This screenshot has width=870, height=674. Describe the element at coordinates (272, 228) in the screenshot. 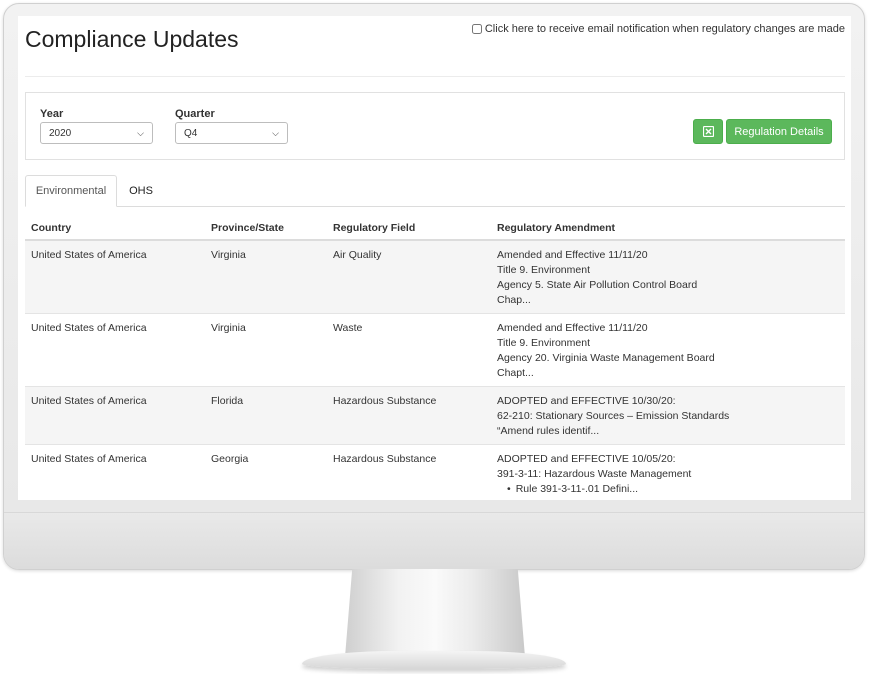

I see `column-header-province-state: Province/State` at that location.